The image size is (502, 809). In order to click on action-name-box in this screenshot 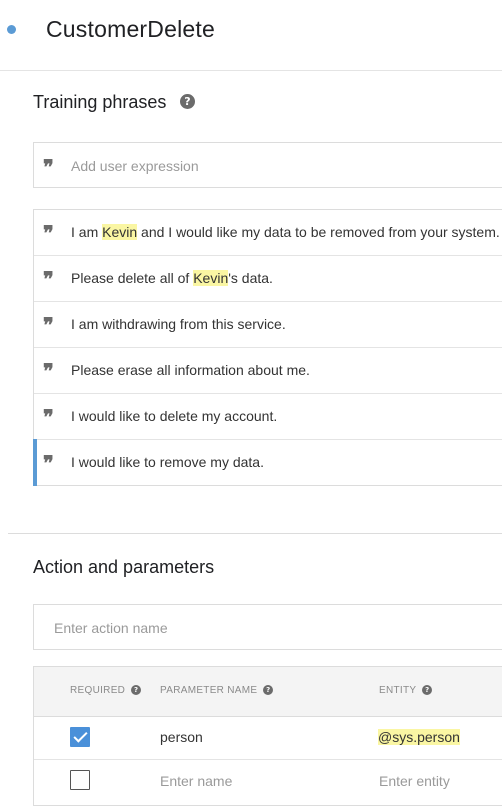, I will do `click(267, 627)`.